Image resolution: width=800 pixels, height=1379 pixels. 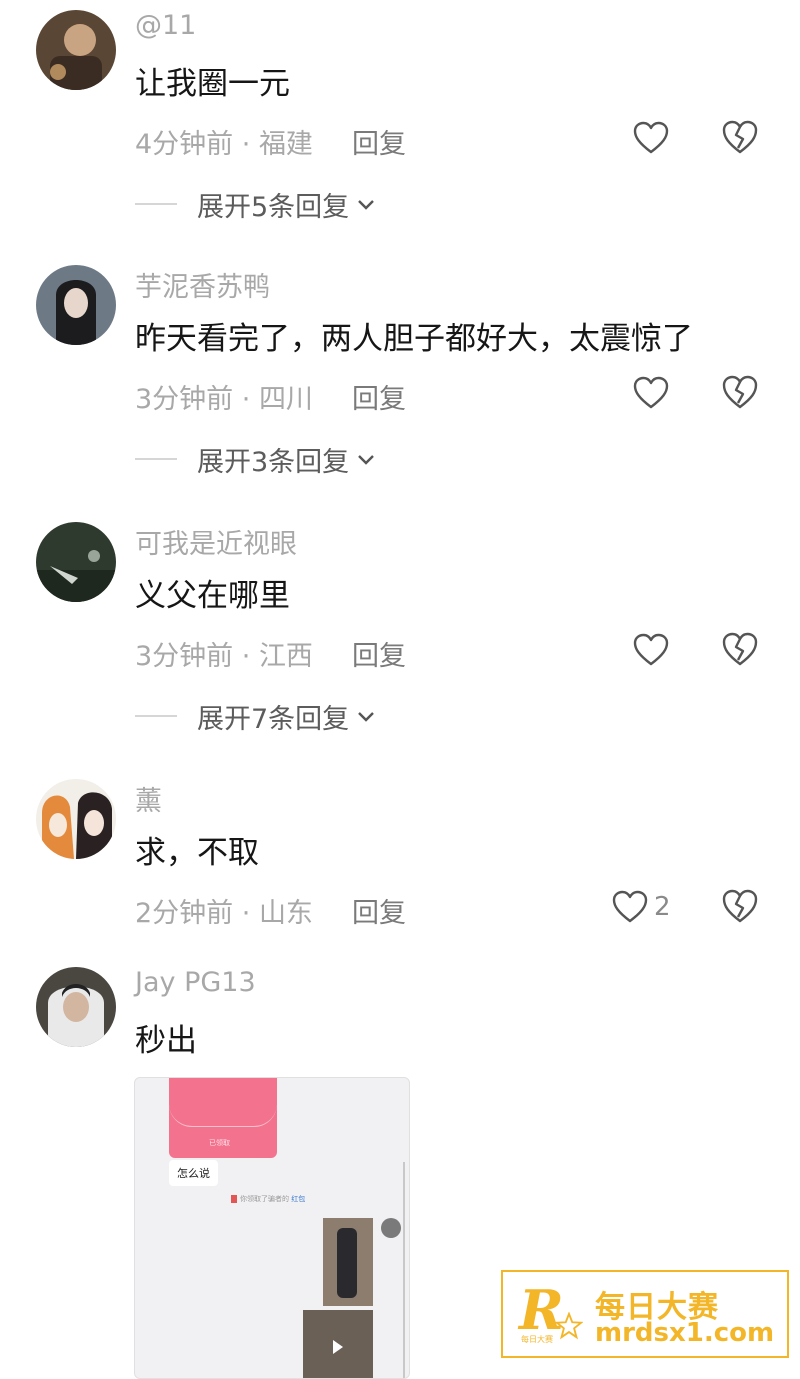 I want to click on watermark-url: mrdsx1.com, so click(x=685, y=1333).